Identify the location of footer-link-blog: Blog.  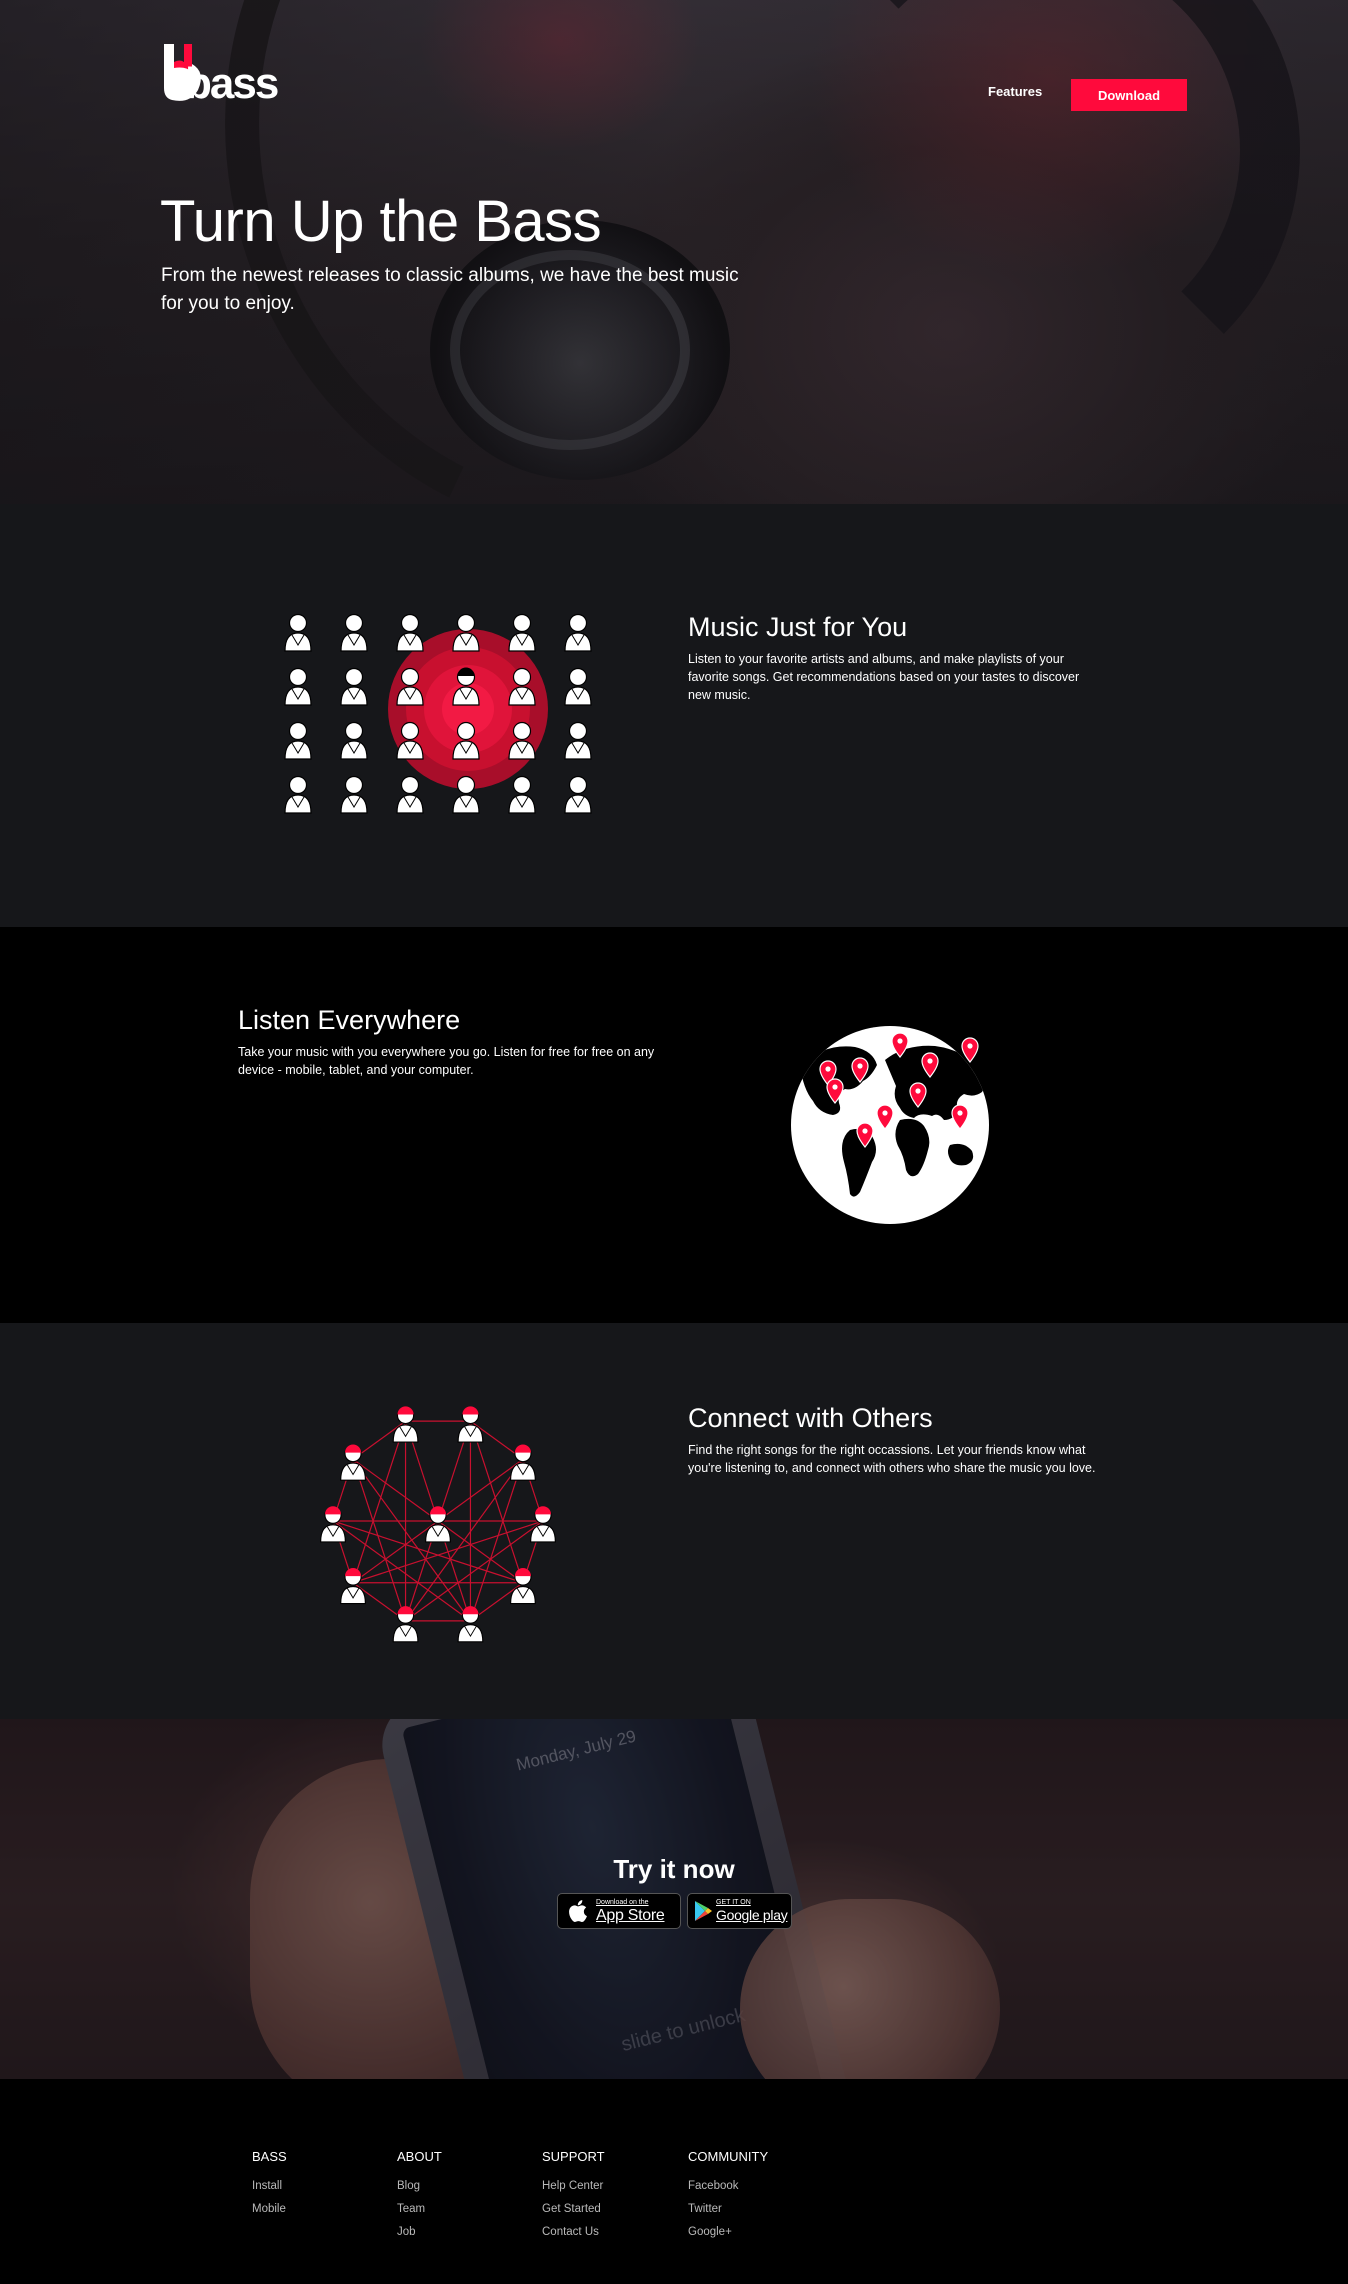
(419, 2186).